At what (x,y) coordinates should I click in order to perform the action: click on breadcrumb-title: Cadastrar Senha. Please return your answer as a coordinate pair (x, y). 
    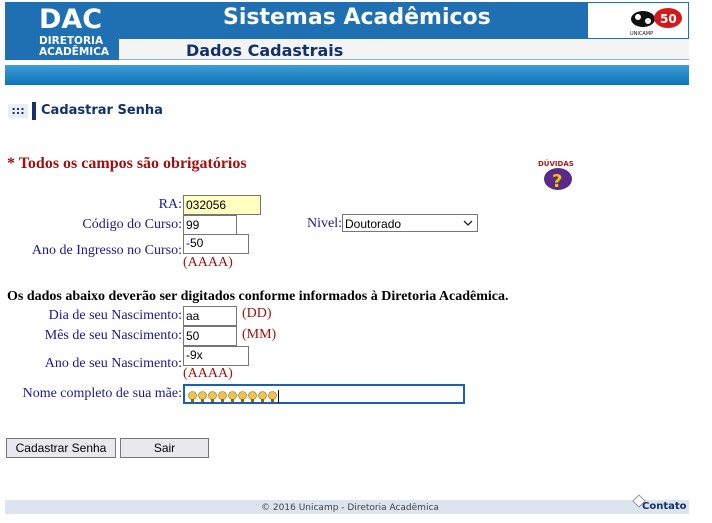
    Looking at the image, I should click on (102, 110).